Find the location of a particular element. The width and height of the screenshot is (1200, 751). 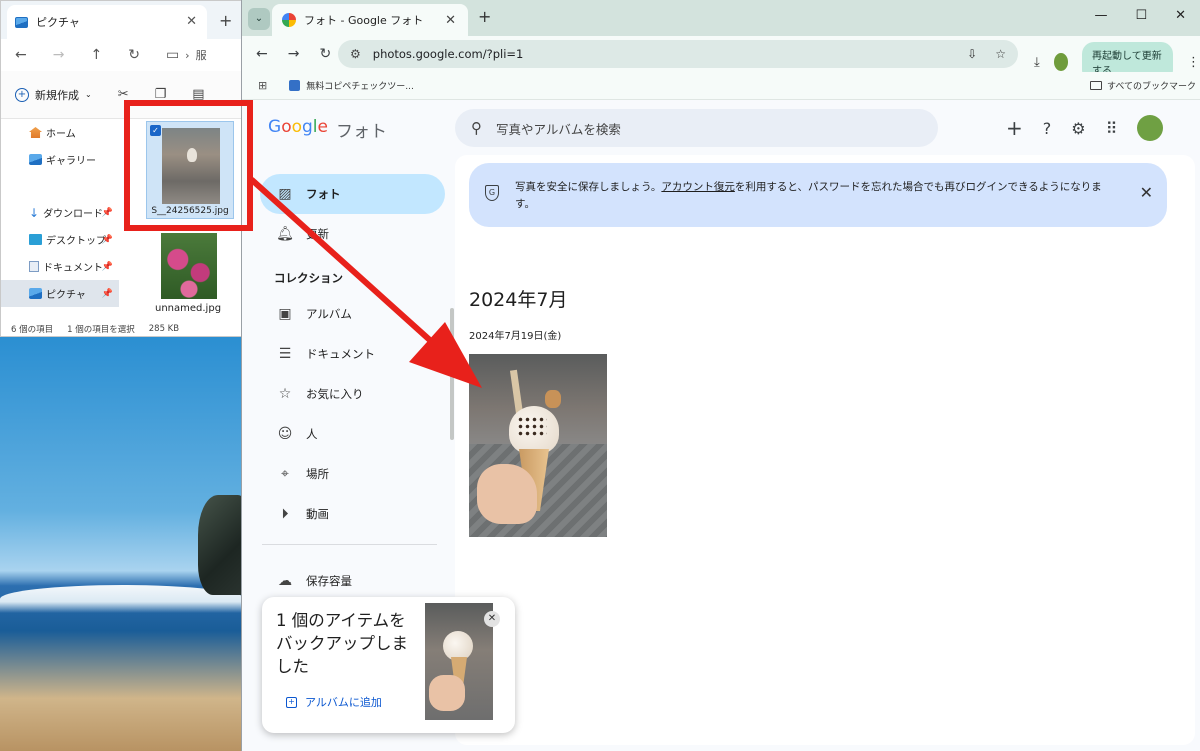

settings-gear-icon: ⚙ is located at coordinates (1078, 128).